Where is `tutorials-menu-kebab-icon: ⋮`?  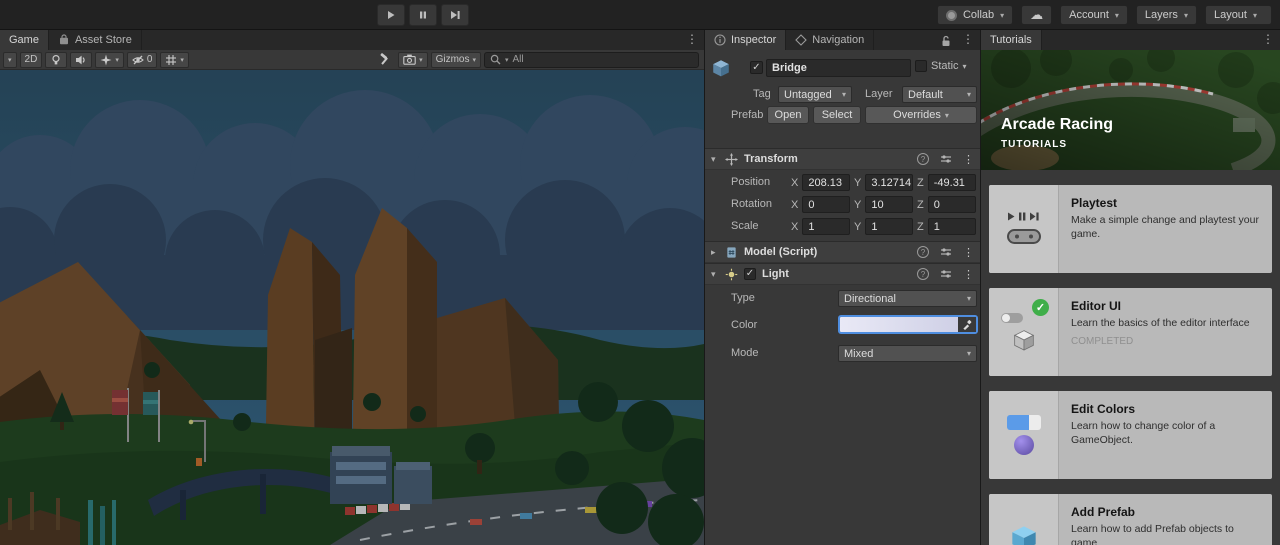
tutorials-menu-kebab-icon: ⋮ is located at coordinates (1268, 39).